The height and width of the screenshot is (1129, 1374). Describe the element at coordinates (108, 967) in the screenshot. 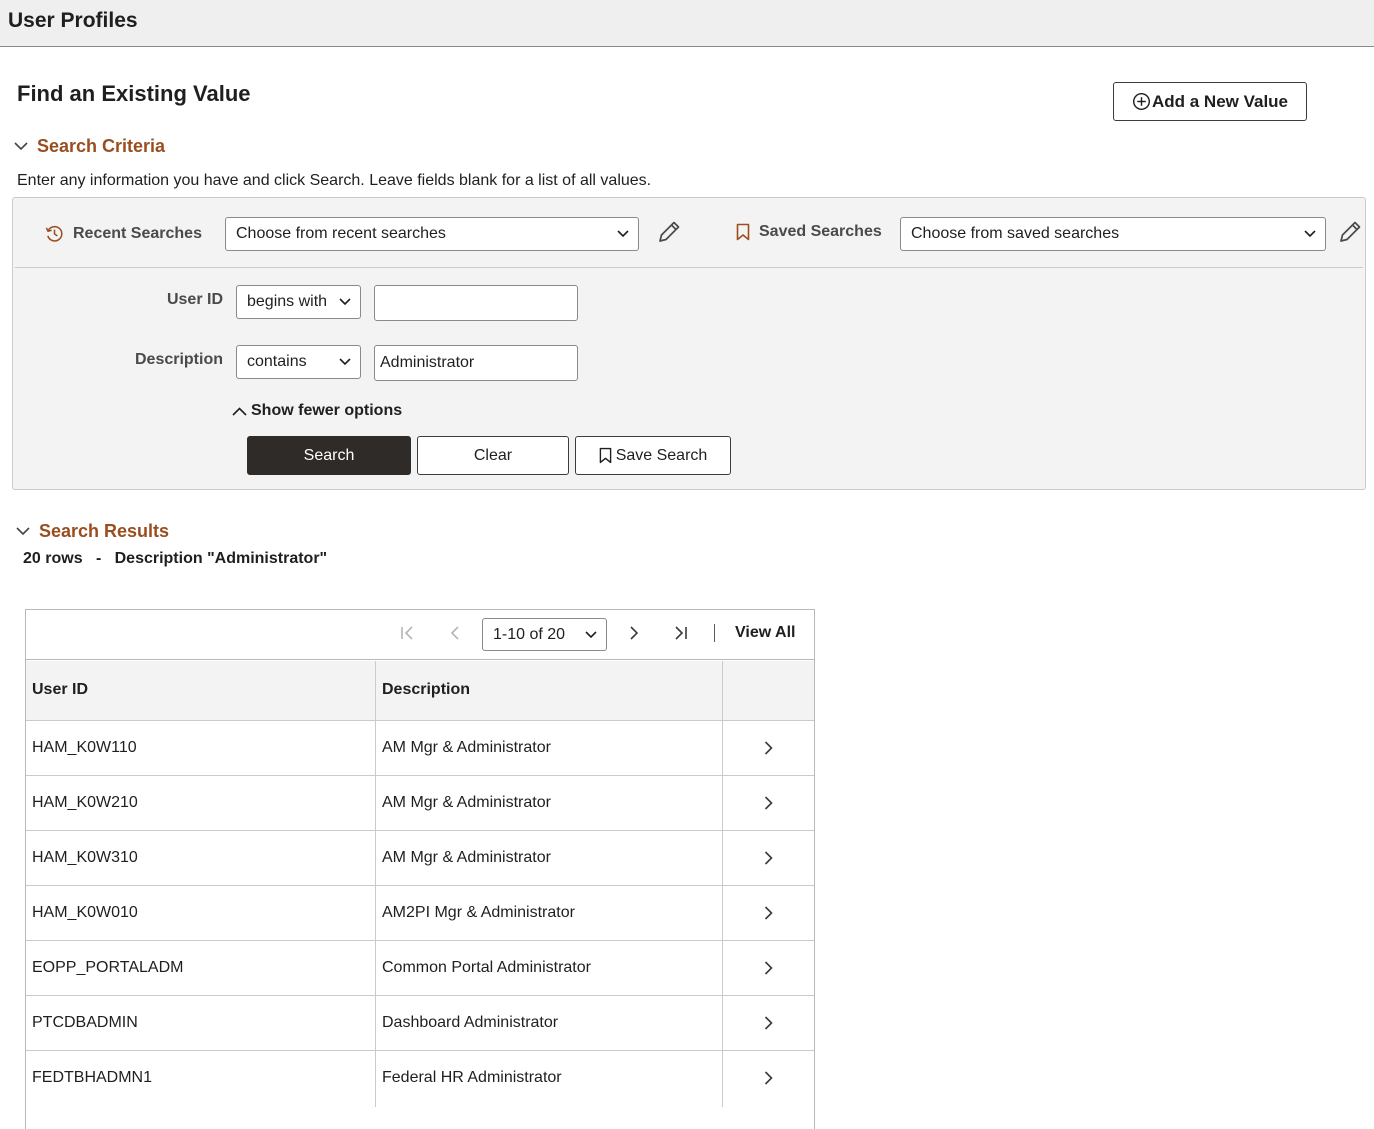

I see `cell-user-id: EOPP_PORTALADM` at that location.